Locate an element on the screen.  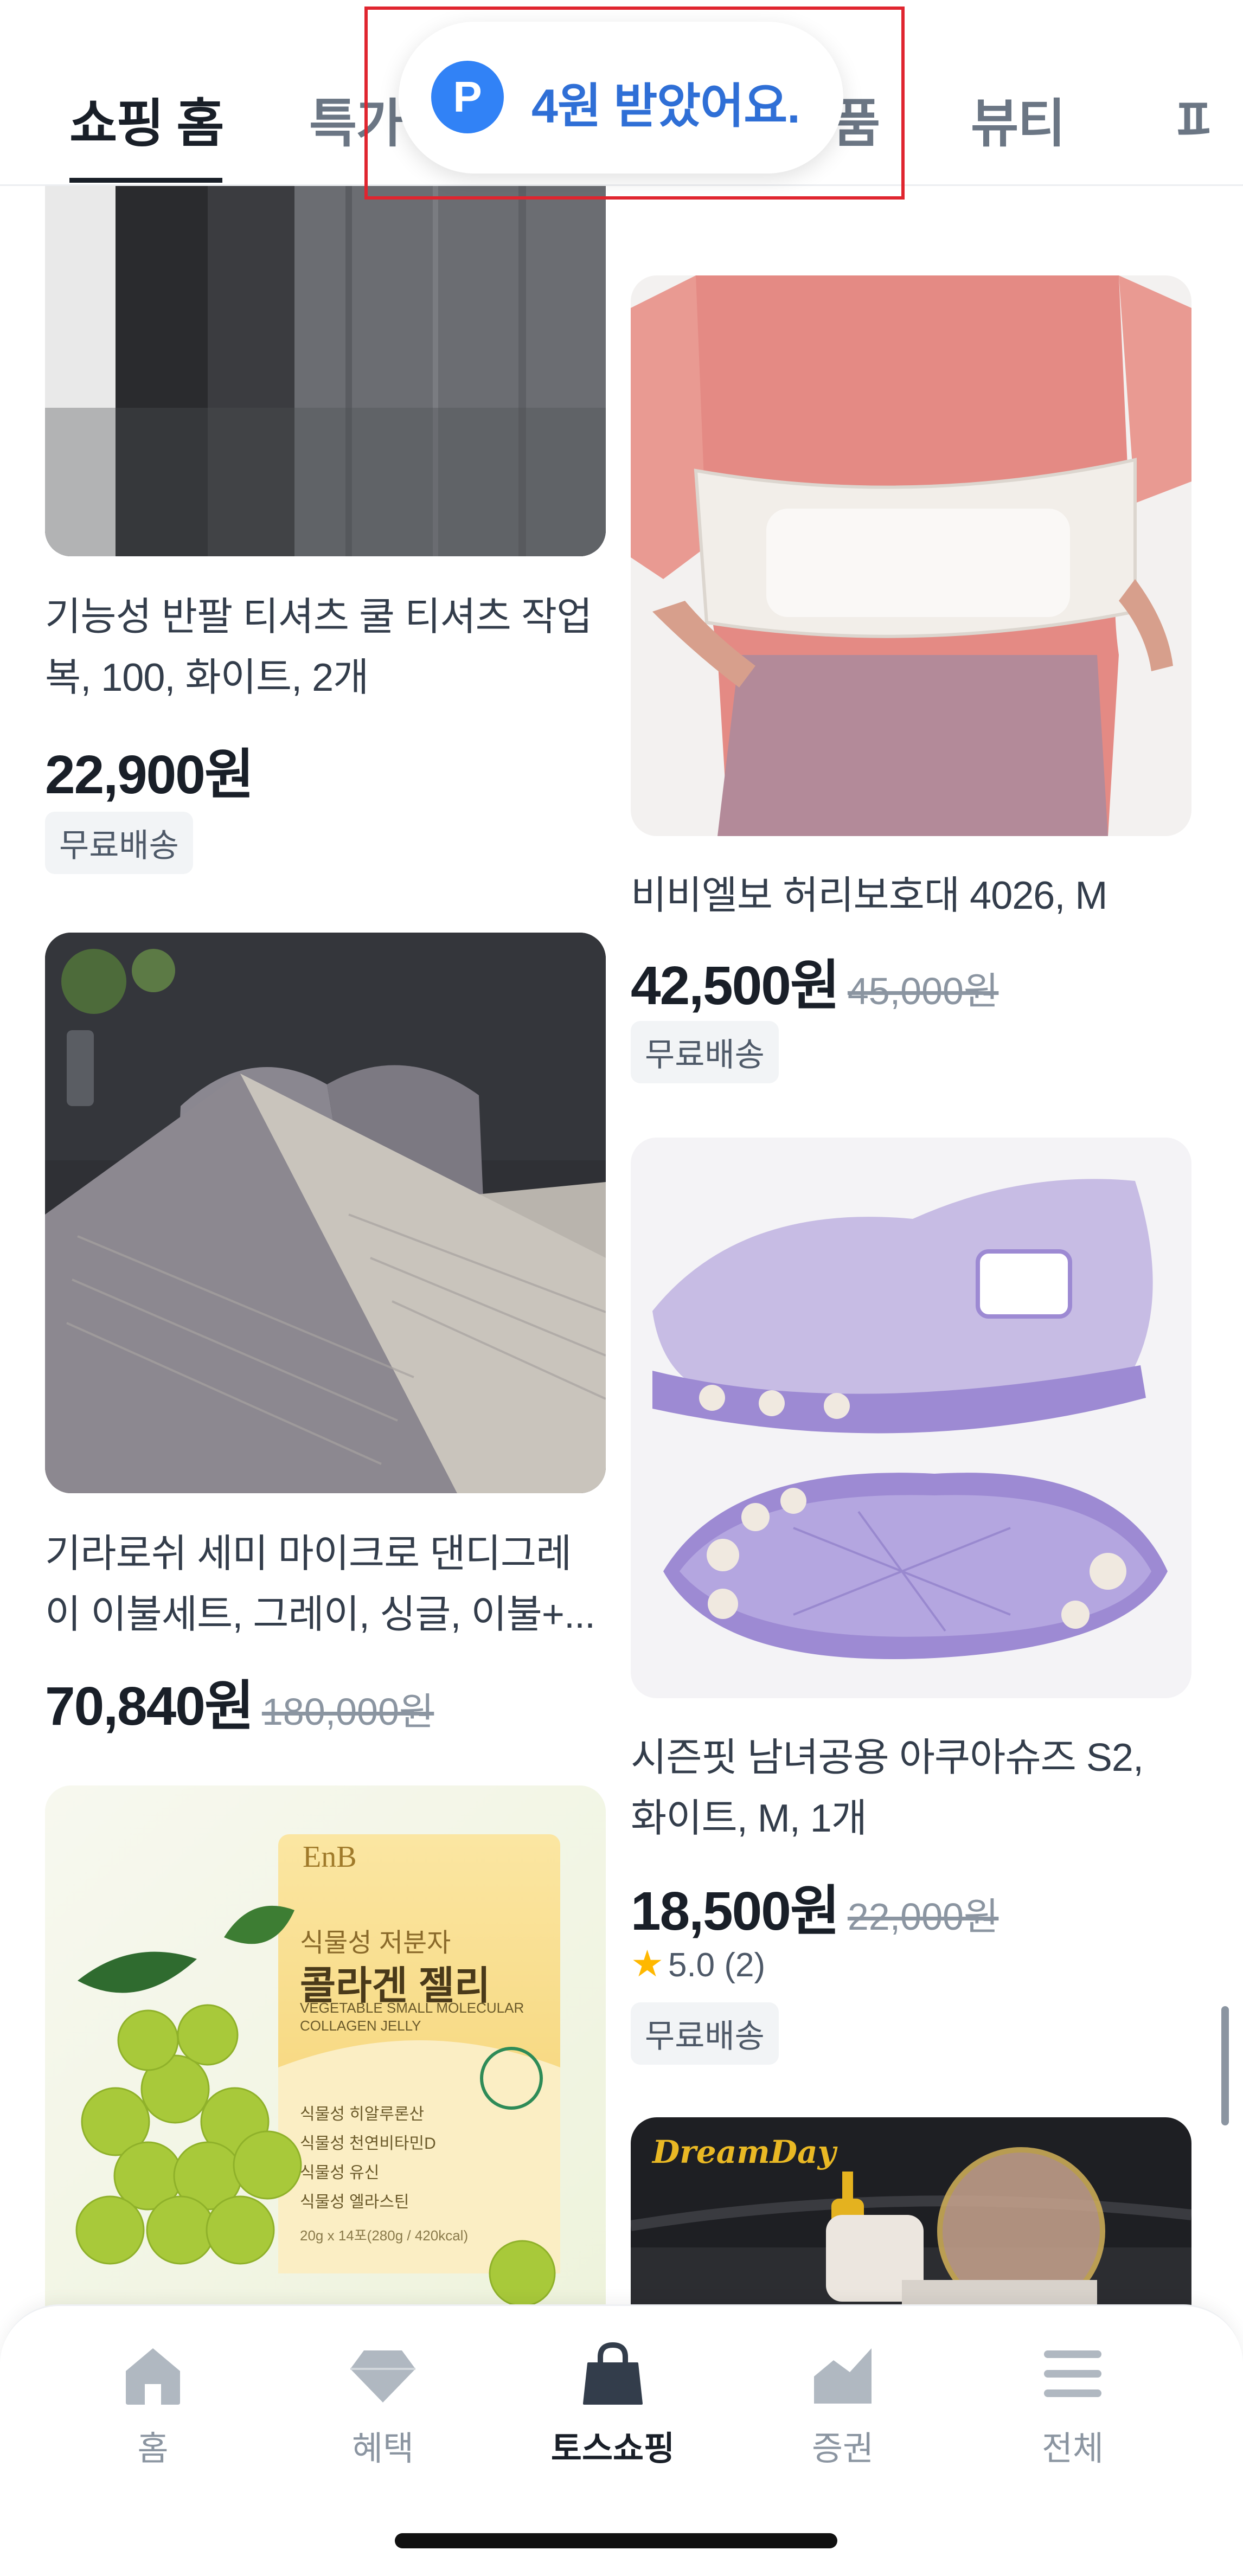
product-card-waist-belt: 비비엘보 허리보호대 4026, M 42,500원 45,000원 무료배송 is located at coordinates (911, 687).